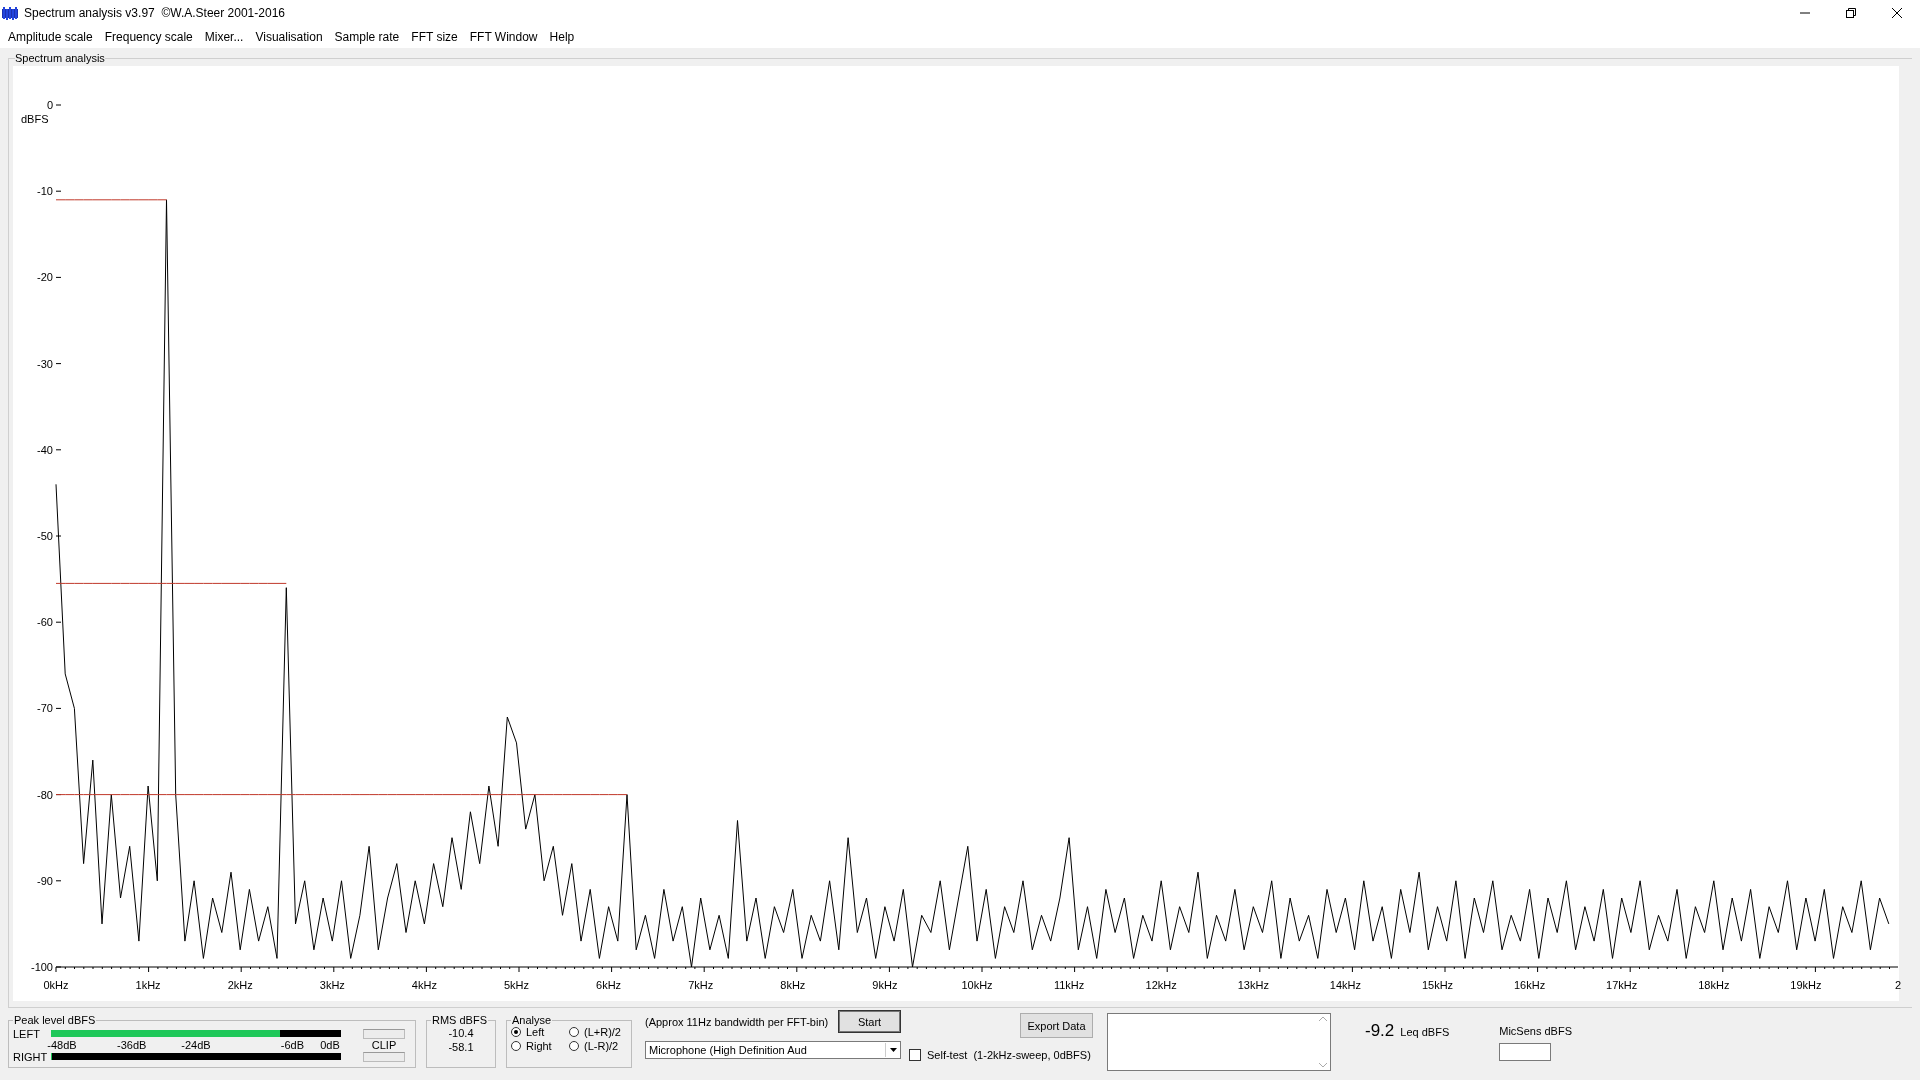  Describe the element at coordinates (1069, 985) in the screenshot. I see `x-axis-label: 11kHz` at that location.